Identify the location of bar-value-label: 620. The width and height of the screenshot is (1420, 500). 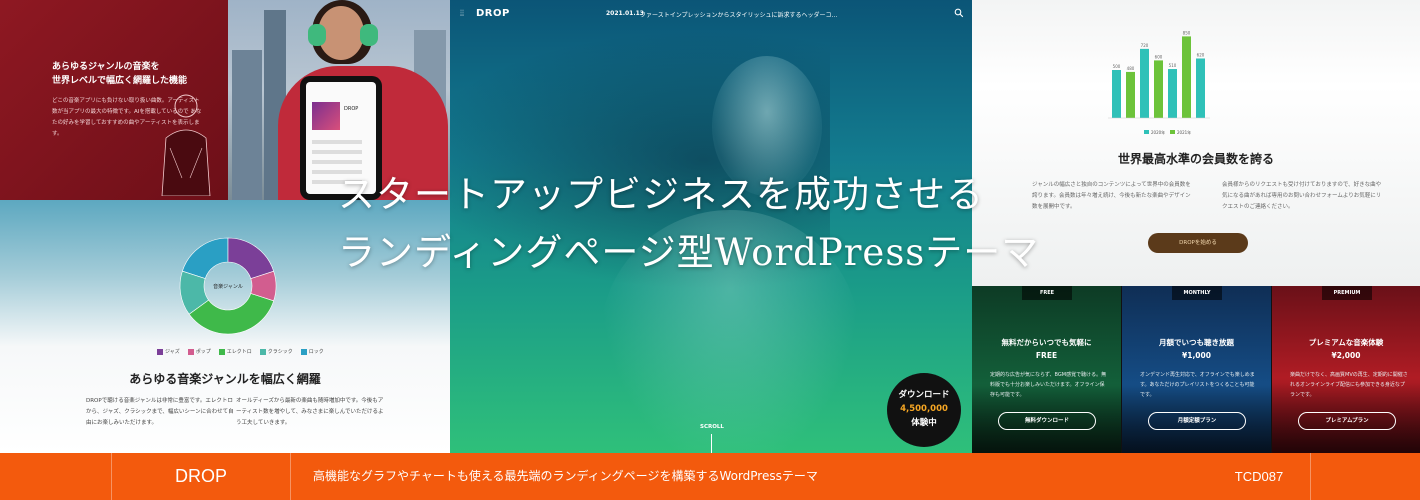
(1201, 54).